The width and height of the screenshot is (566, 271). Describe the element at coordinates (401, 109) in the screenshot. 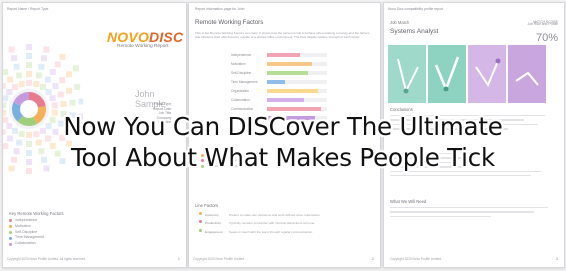

I see `conclusions-heading: Conclusions` at that location.